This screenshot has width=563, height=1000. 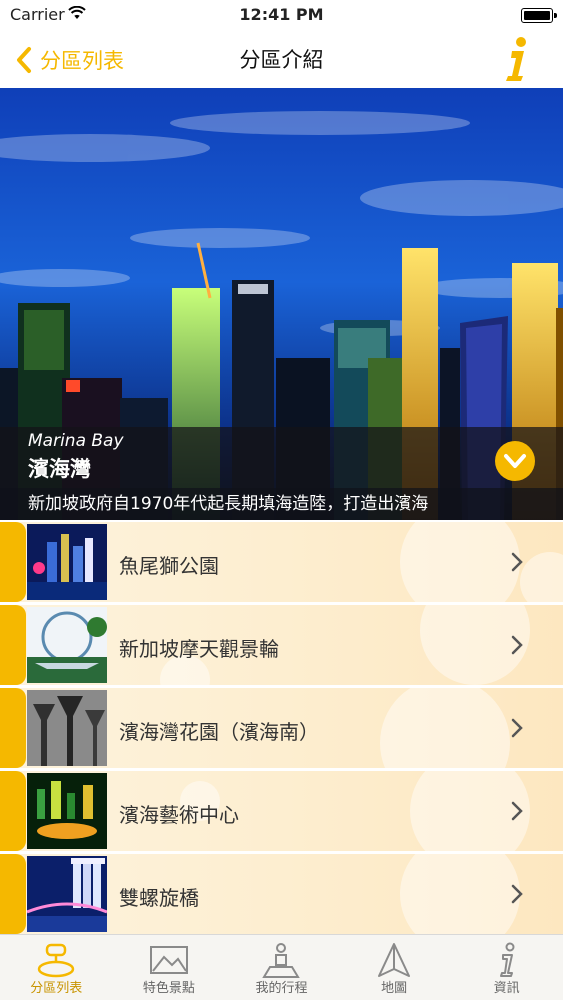 What do you see at coordinates (67, 811) in the screenshot?
I see `esplanade-thumbnail` at bounding box center [67, 811].